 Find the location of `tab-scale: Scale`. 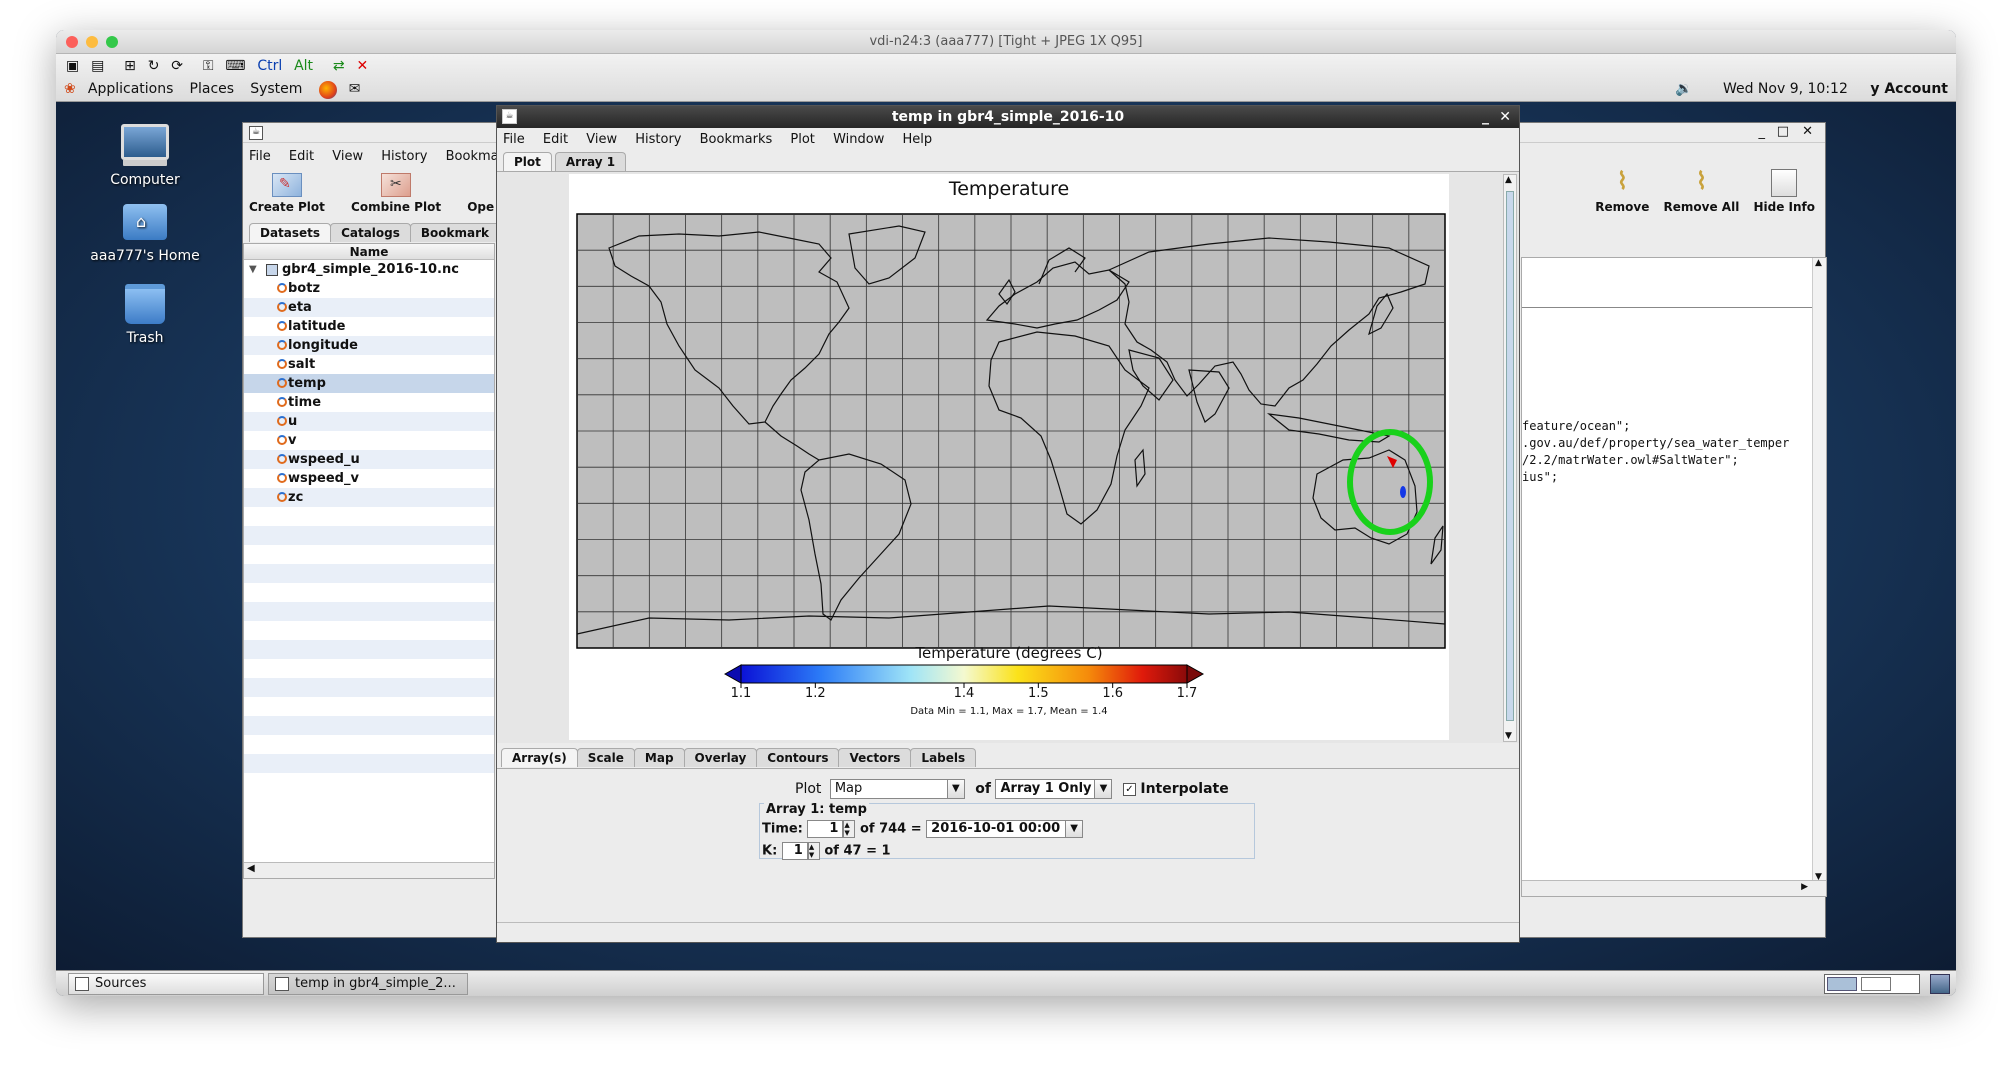

tab-scale: Scale is located at coordinates (605, 757).